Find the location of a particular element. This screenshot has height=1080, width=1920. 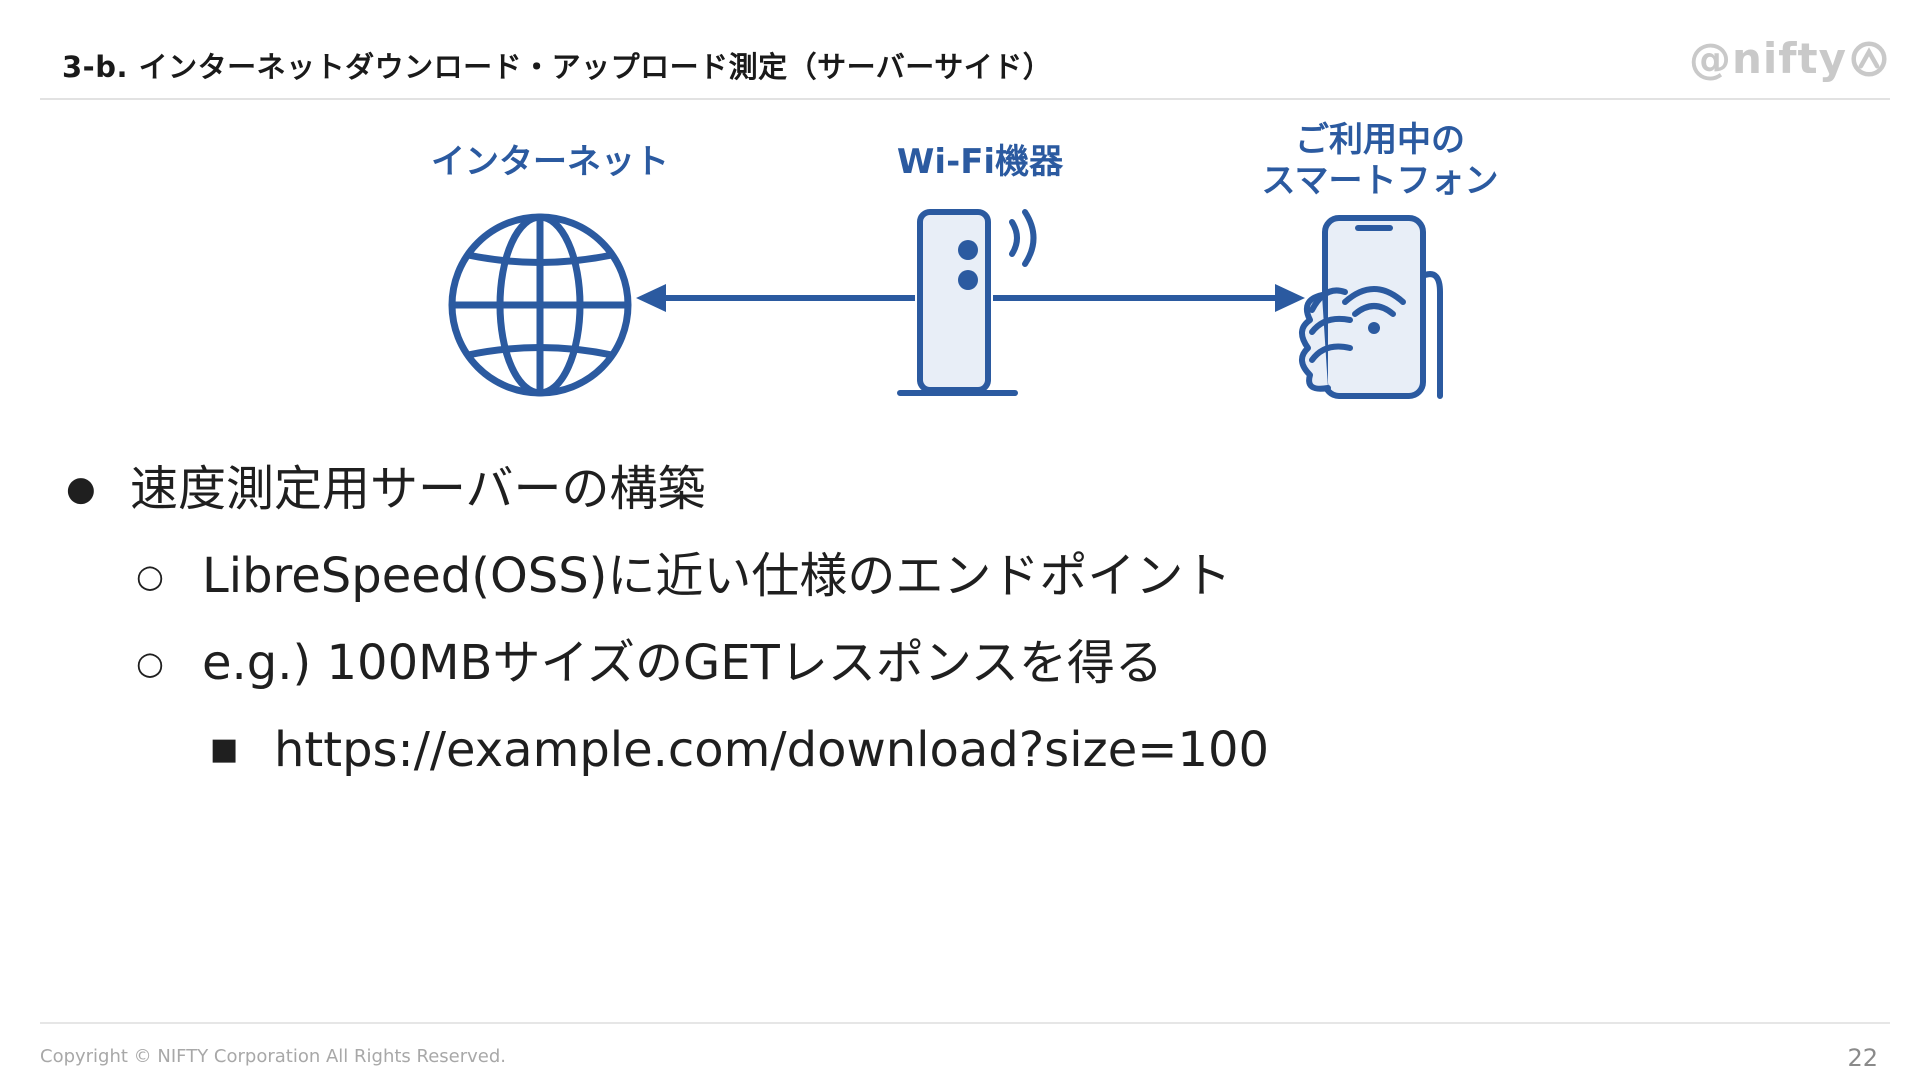

brand-logo: @nifty is located at coordinates (1788, 58).